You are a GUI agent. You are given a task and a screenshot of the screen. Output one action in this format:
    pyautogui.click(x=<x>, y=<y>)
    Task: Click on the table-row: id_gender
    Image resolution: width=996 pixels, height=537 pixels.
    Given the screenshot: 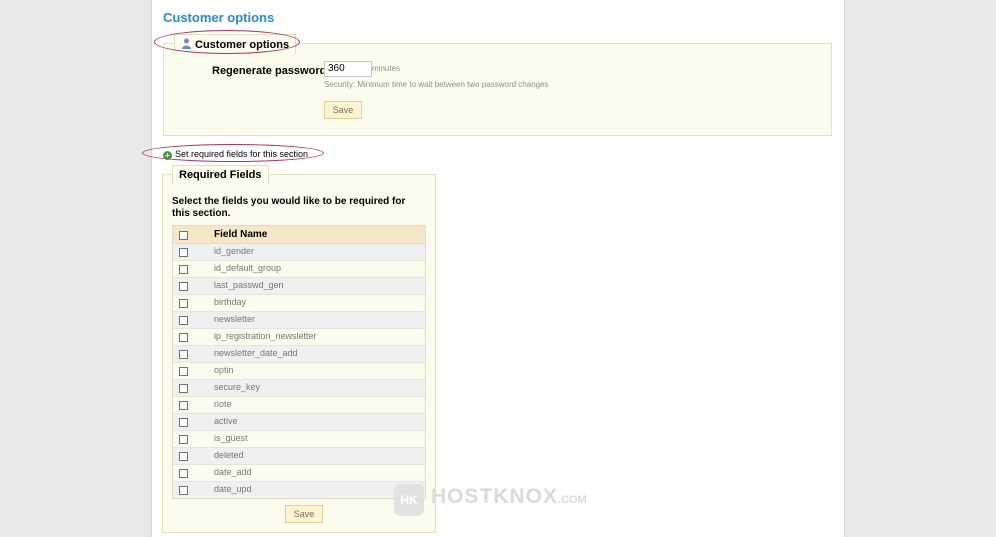 What is the action you would take?
    pyautogui.click(x=299, y=252)
    